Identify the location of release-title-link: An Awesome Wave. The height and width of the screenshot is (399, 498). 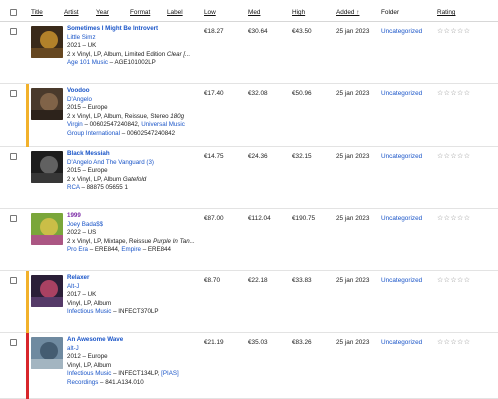
(132, 340).